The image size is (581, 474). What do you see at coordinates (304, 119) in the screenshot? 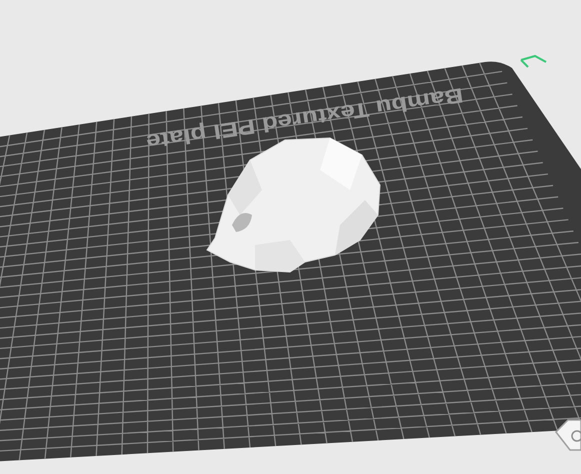
I see `plate-label: Bambu Textured PEI plate` at bounding box center [304, 119].